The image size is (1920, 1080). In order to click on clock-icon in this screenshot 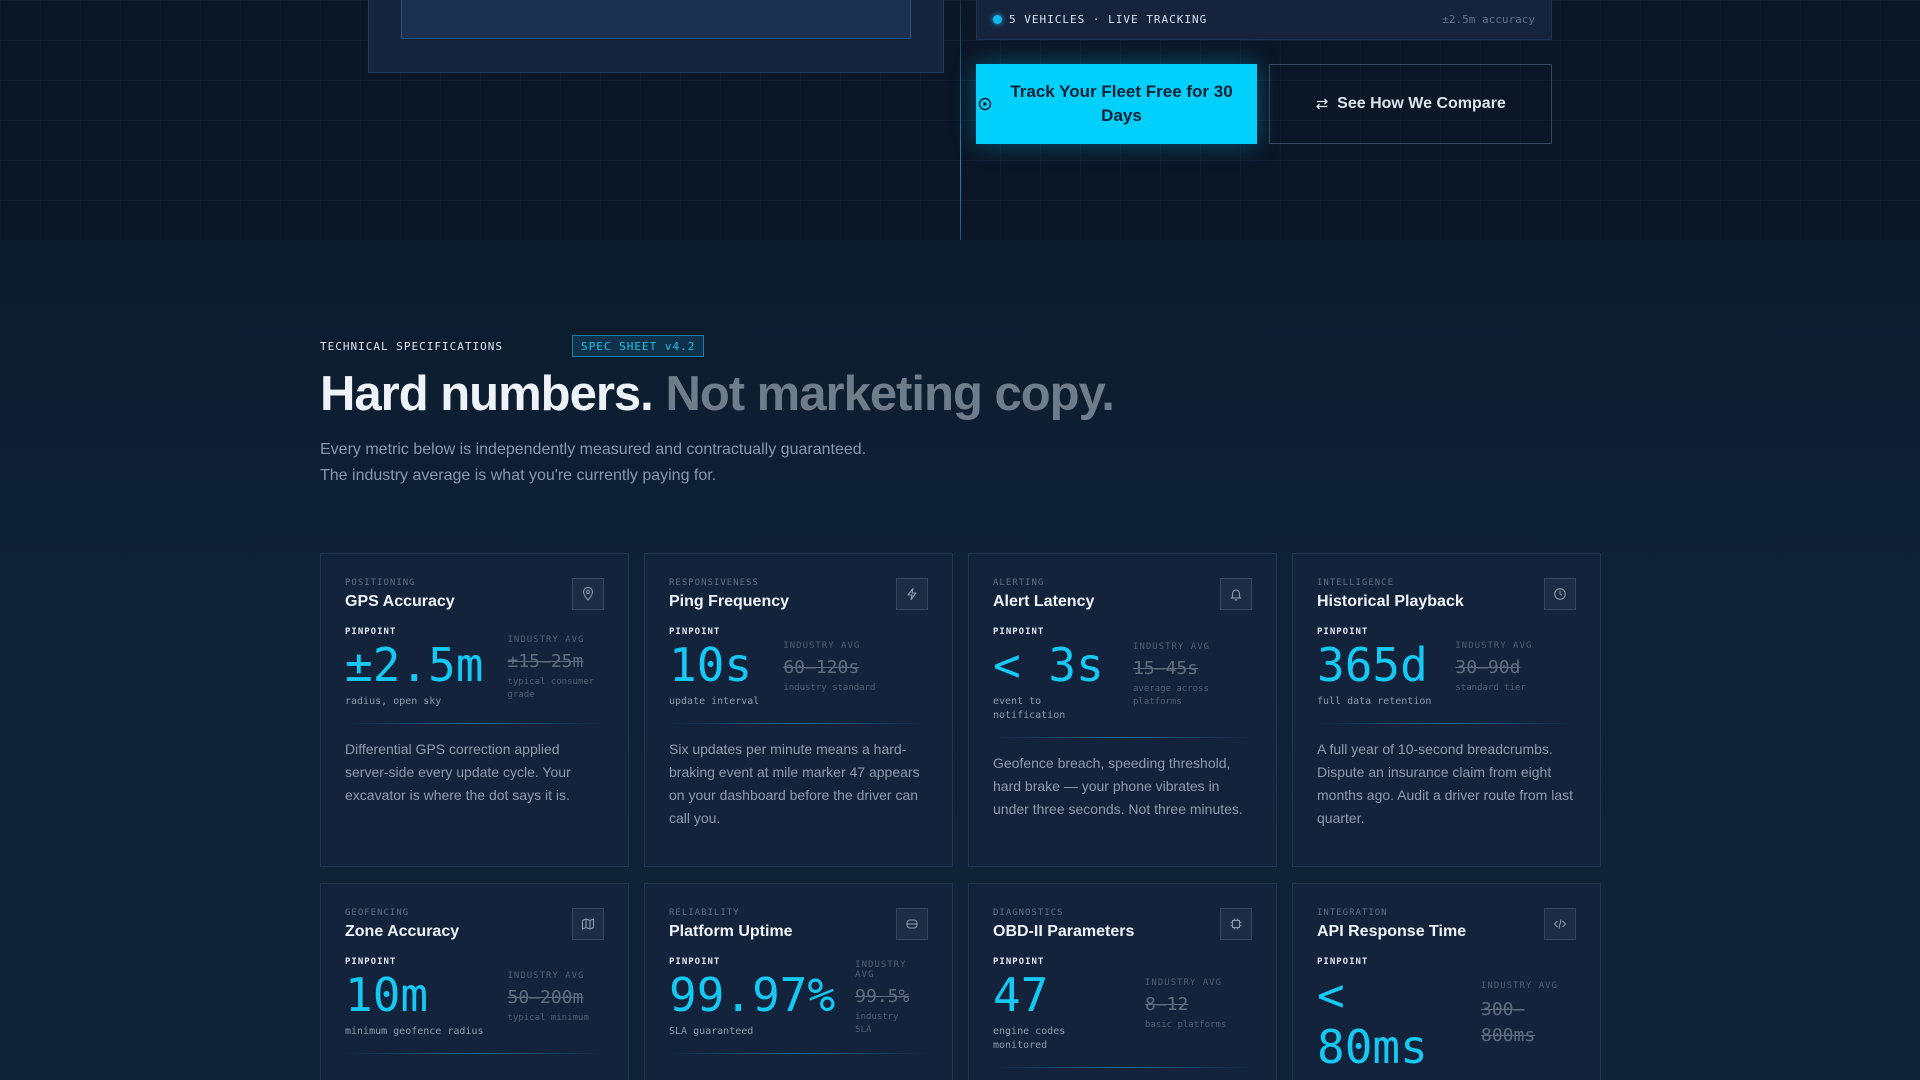, I will do `click(1560, 594)`.